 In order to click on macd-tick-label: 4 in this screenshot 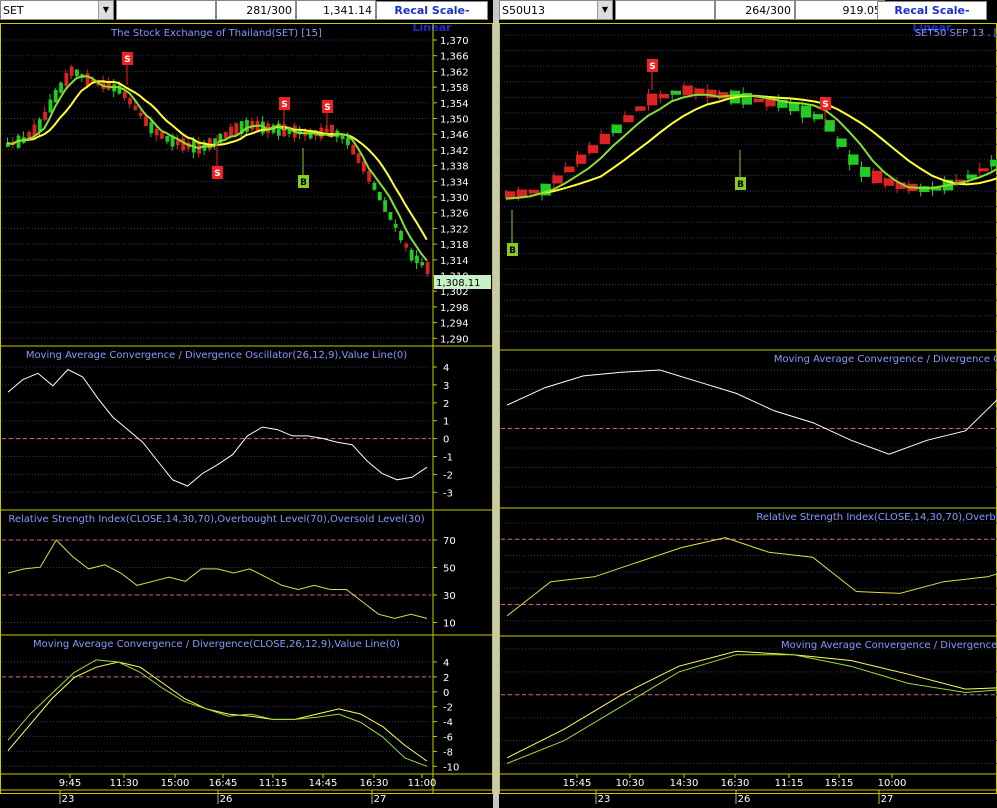, I will do `click(446, 663)`.